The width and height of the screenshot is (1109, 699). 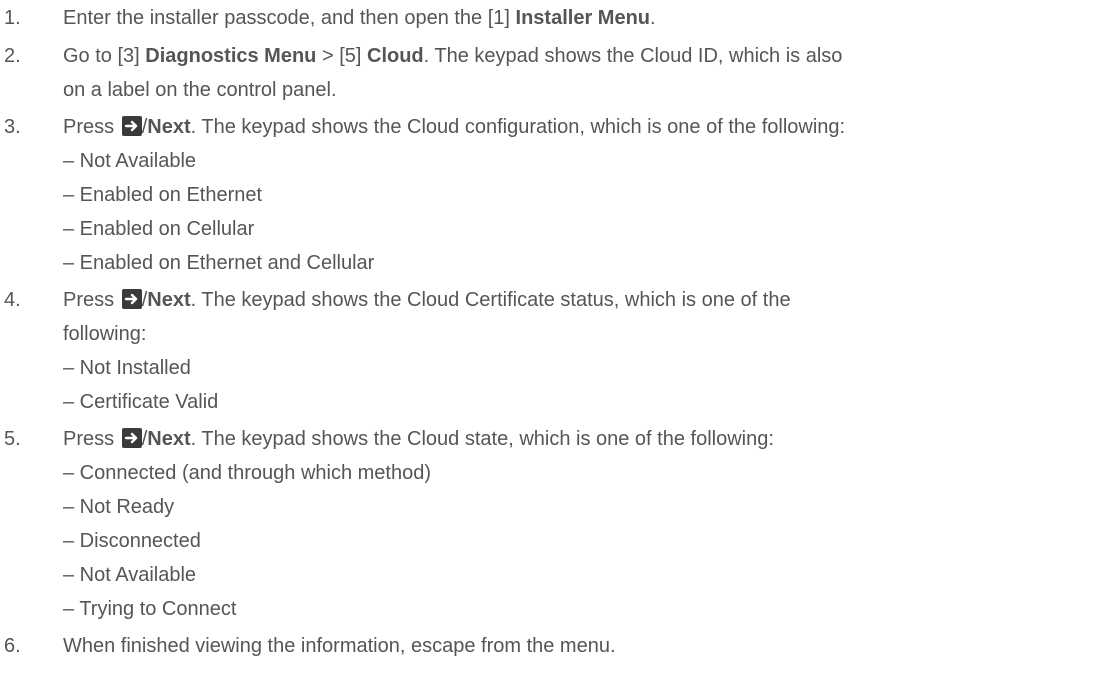 I want to click on step-number: 3., so click(x=12, y=127).